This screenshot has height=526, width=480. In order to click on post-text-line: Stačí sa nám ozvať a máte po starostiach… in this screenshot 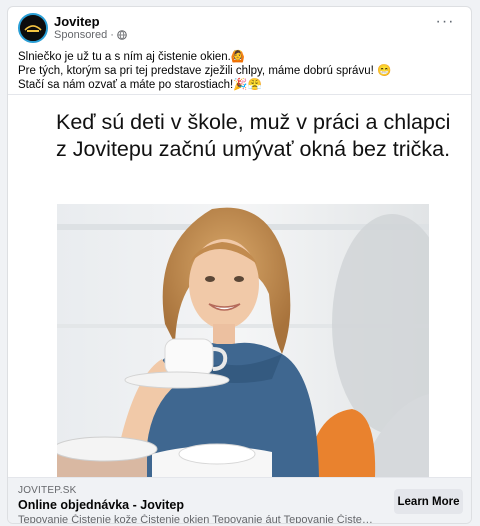, I will do `click(140, 85)`.